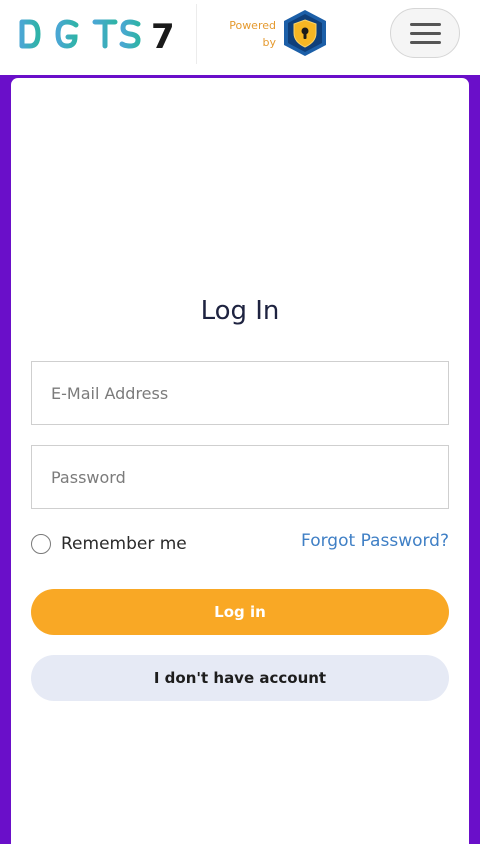 This screenshot has width=480, height=844. I want to click on svg-text: 7, so click(163, 34).